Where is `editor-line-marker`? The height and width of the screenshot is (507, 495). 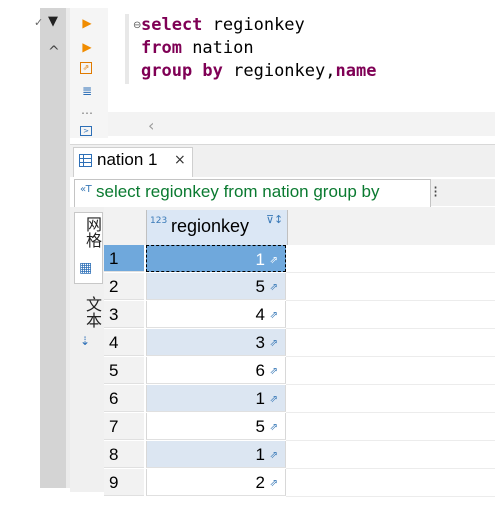
editor-line-marker is located at coordinates (127, 49).